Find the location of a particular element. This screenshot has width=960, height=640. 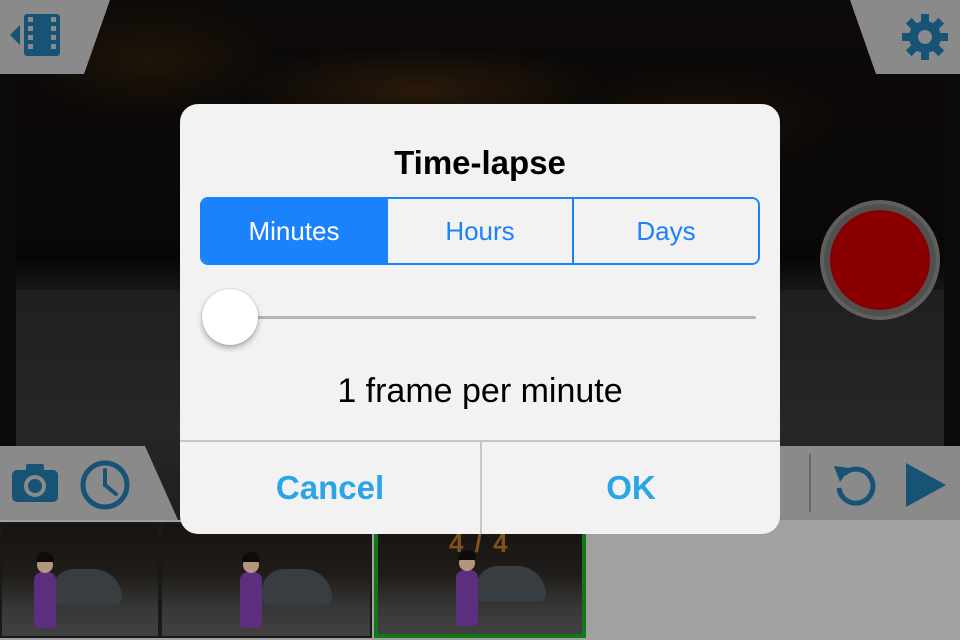

segment-hours: Hours is located at coordinates (479, 231).